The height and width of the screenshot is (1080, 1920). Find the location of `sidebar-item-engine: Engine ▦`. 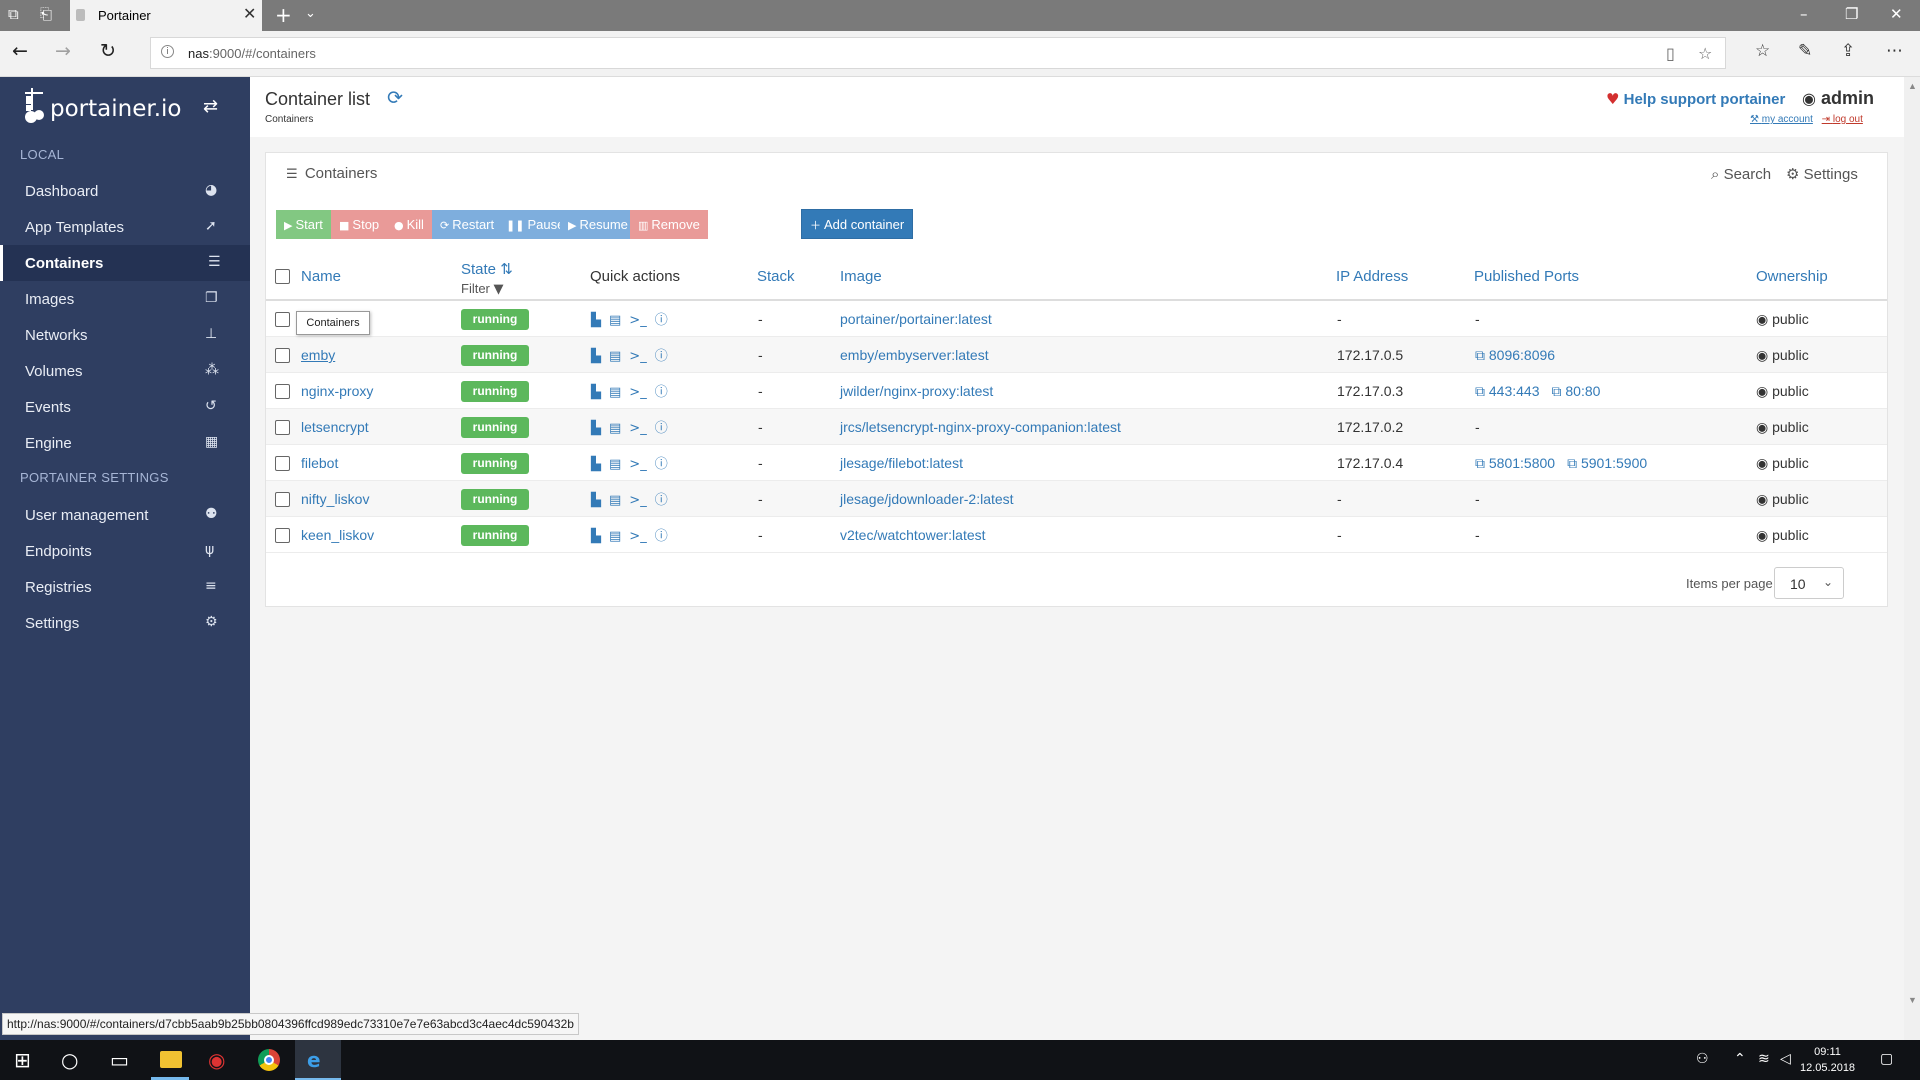

sidebar-item-engine: Engine ▦ is located at coordinates (125, 443).